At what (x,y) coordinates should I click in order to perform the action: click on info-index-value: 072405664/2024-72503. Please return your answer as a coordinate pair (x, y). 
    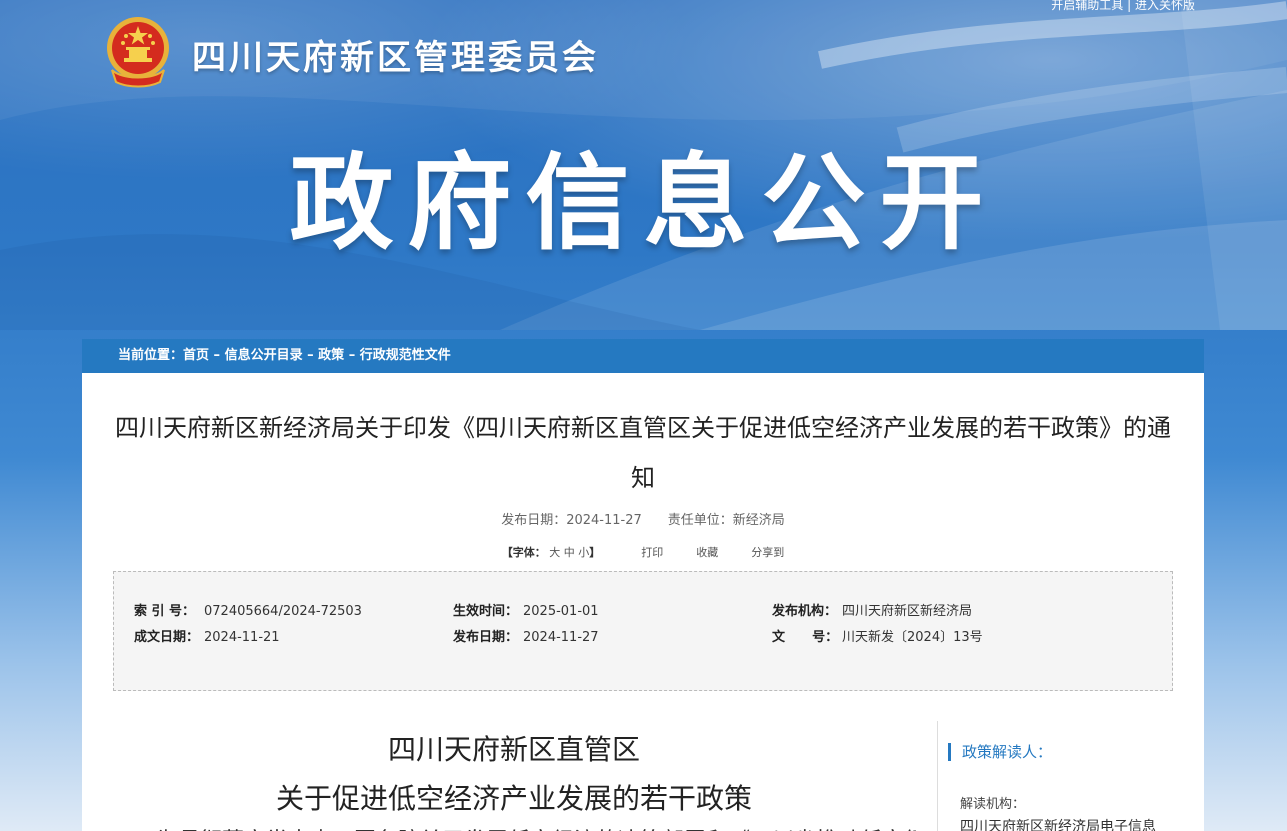
    Looking at the image, I should click on (283, 611).